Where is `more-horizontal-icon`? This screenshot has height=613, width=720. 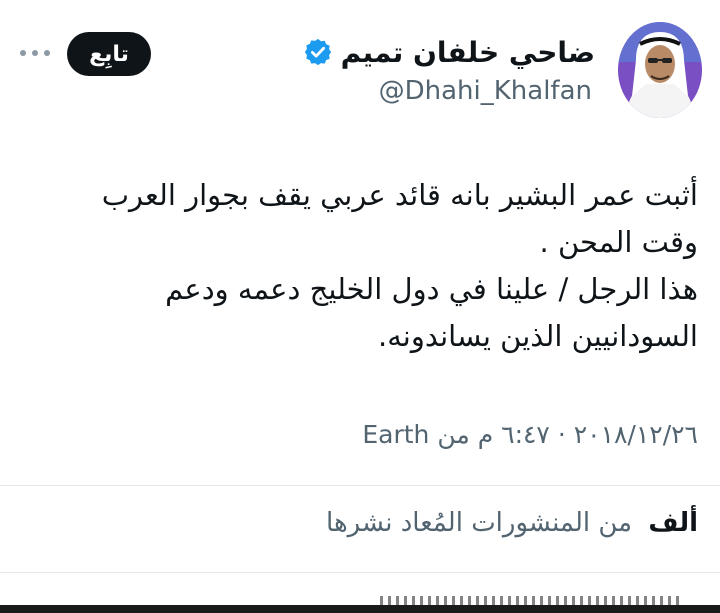 more-horizontal-icon is located at coordinates (35, 53).